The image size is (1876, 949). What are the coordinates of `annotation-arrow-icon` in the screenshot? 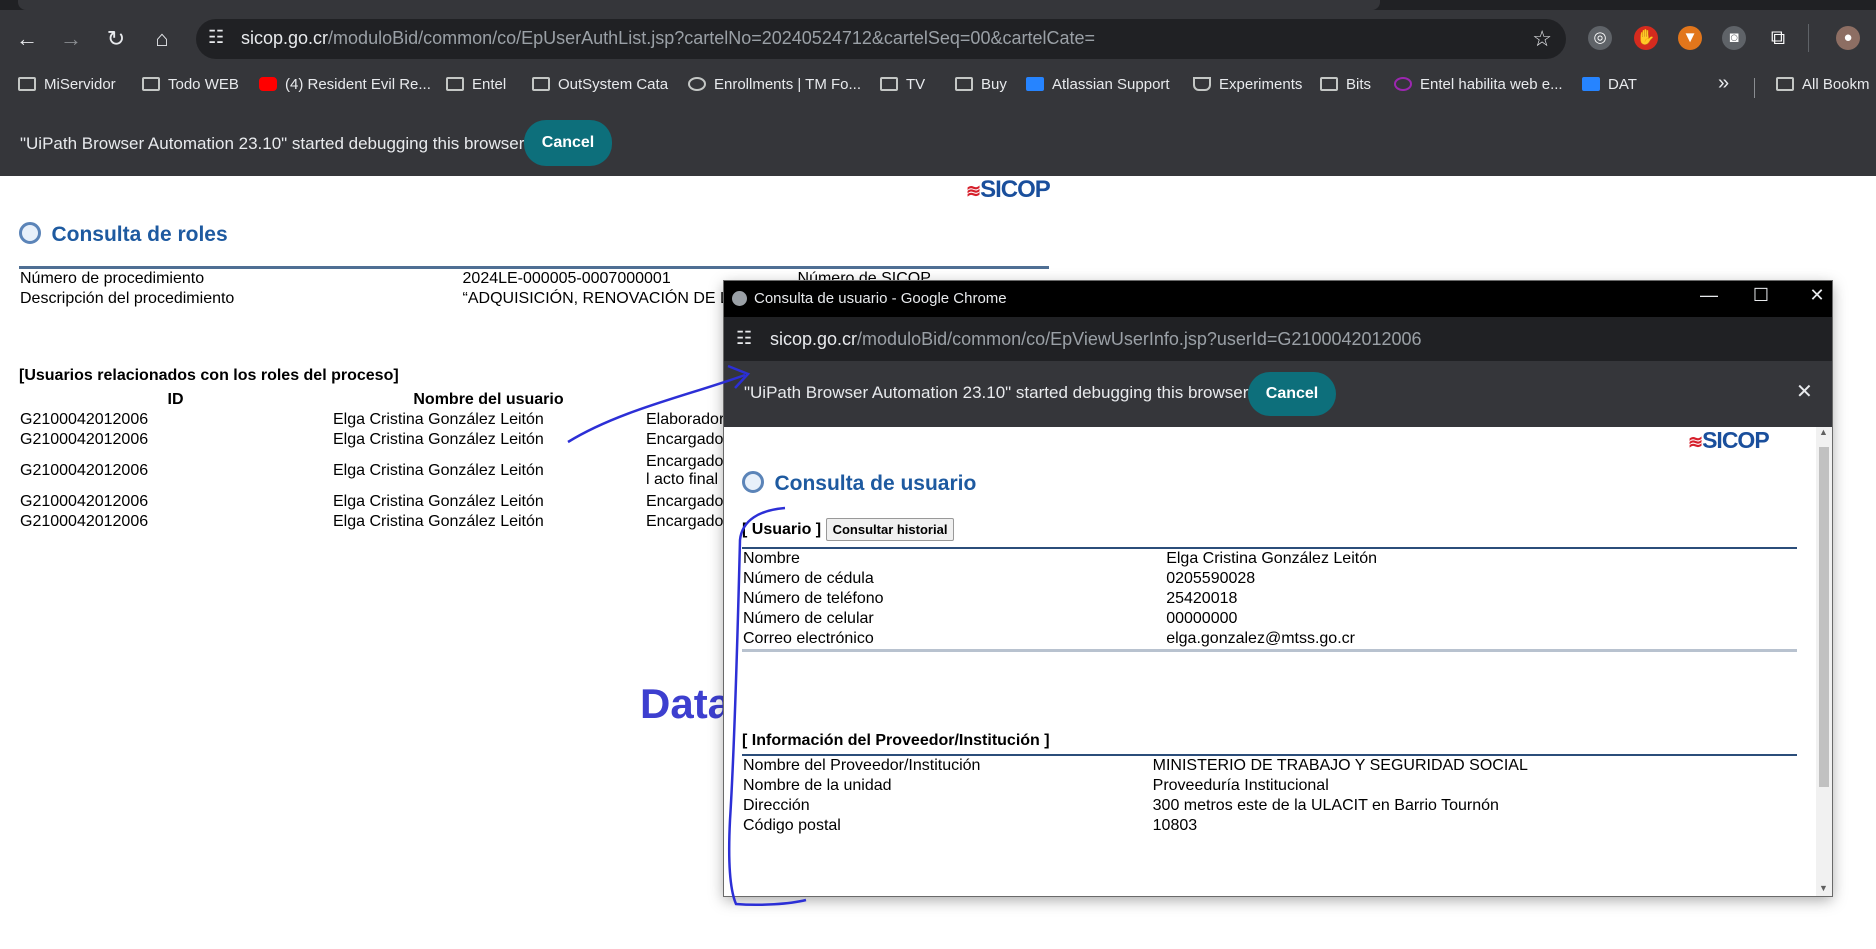 It's located at (656, 408).